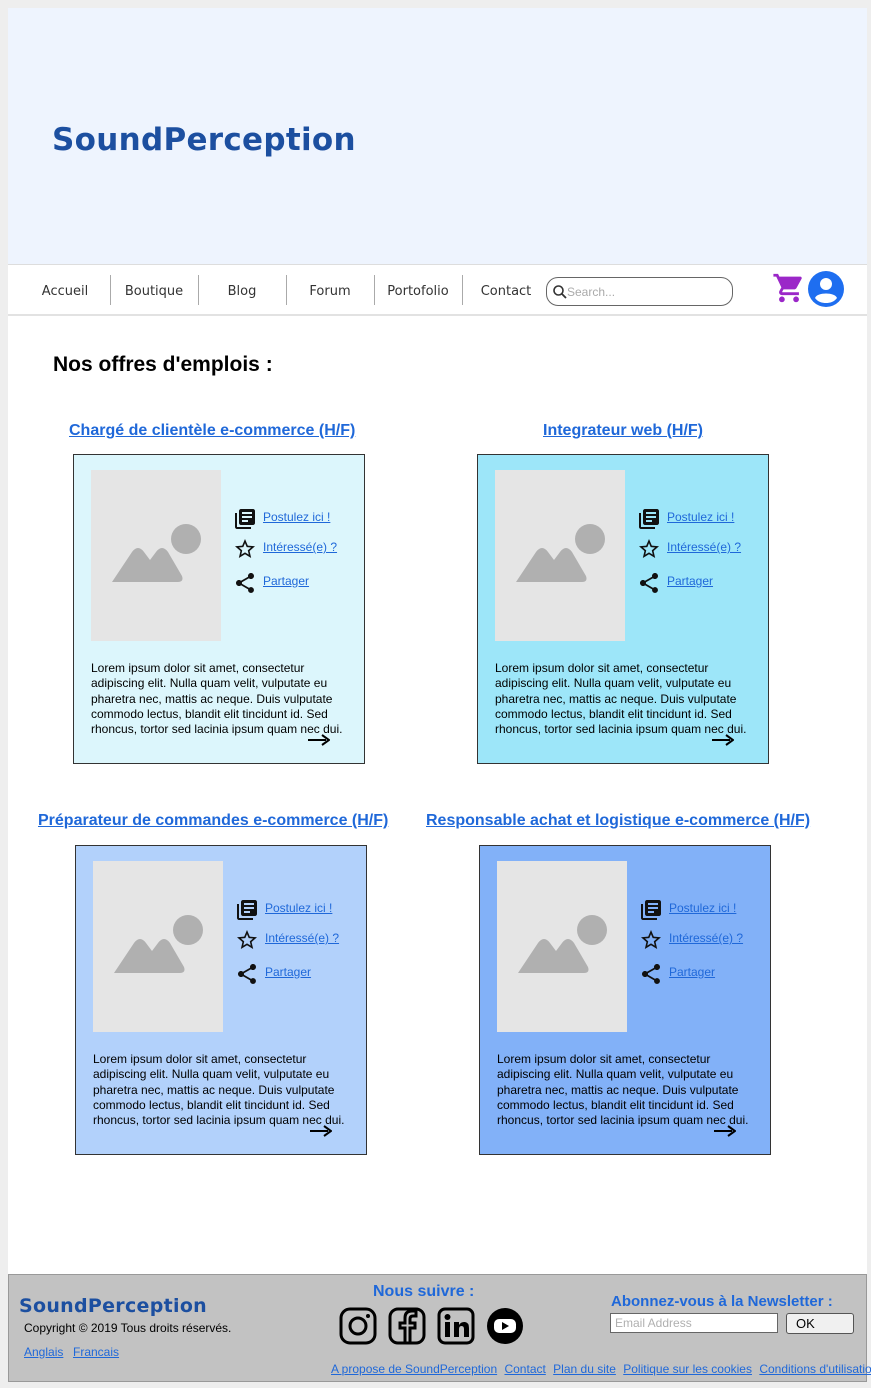  What do you see at coordinates (242, 291) in the screenshot?
I see `nav-item-blog: Blog` at bounding box center [242, 291].